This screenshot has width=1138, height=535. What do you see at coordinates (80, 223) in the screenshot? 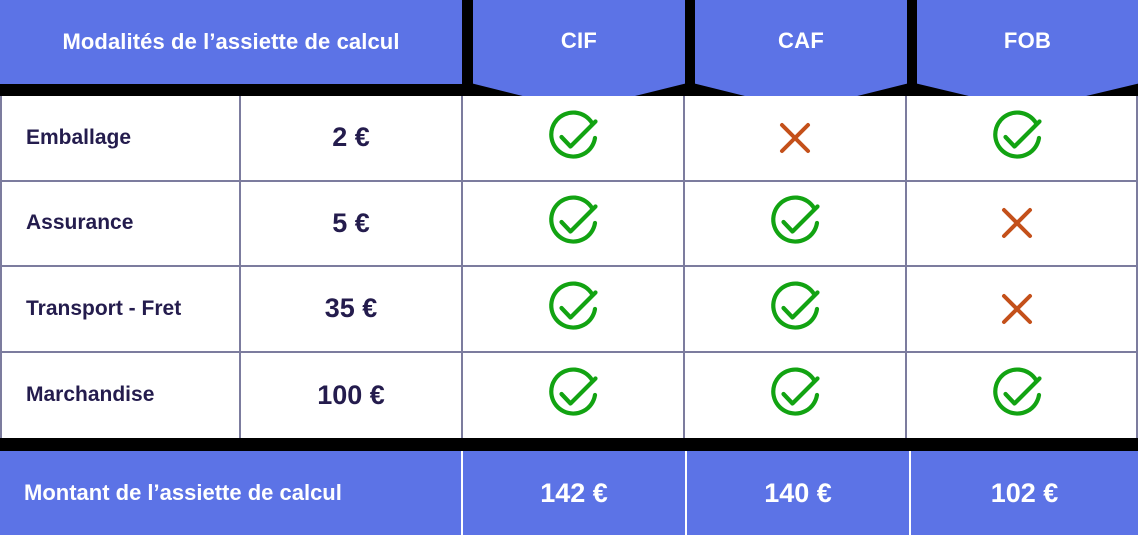
I see `row-label: Assurance` at bounding box center [80, 223].